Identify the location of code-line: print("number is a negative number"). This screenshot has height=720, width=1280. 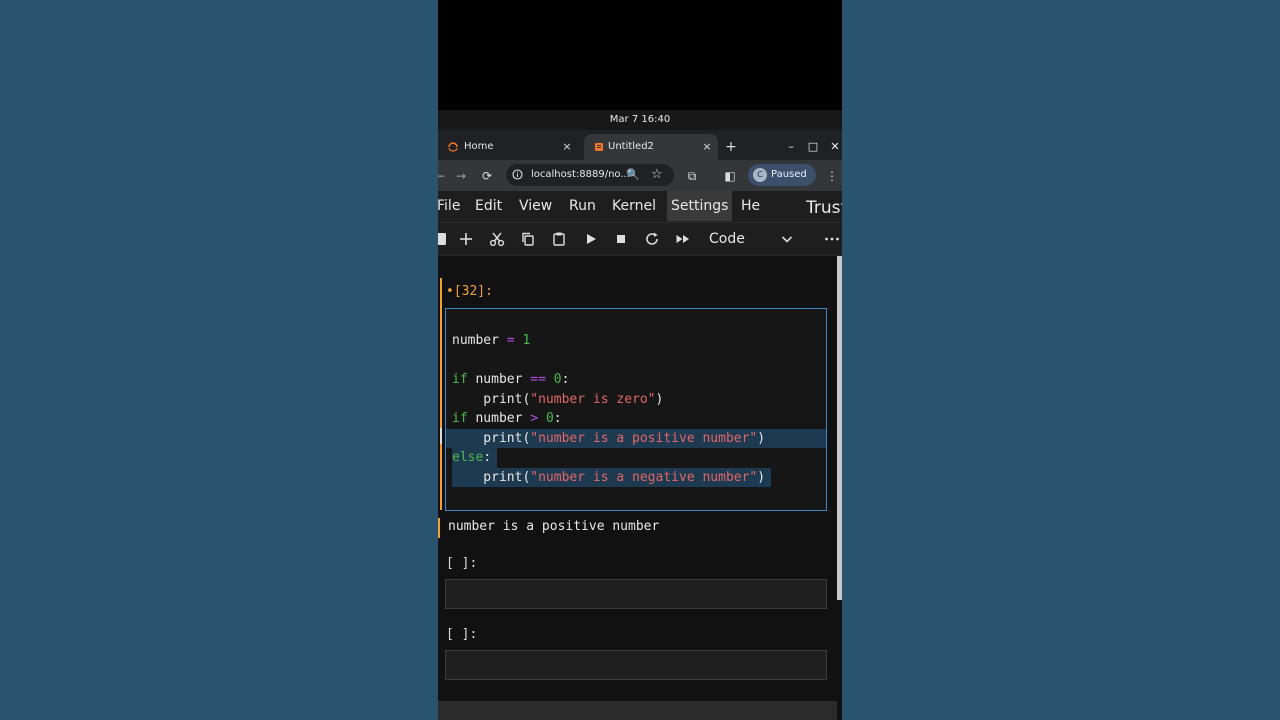
(612, 477).